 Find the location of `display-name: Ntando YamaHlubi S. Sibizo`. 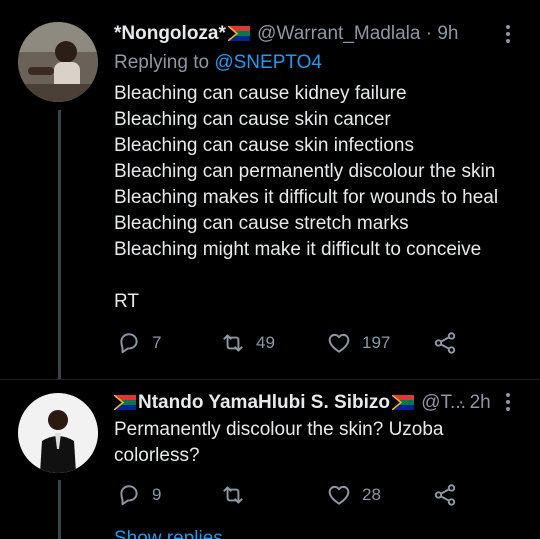

display-name: Ntando YamaHlubi S. Sibizo is located at coordinates (264, 402).